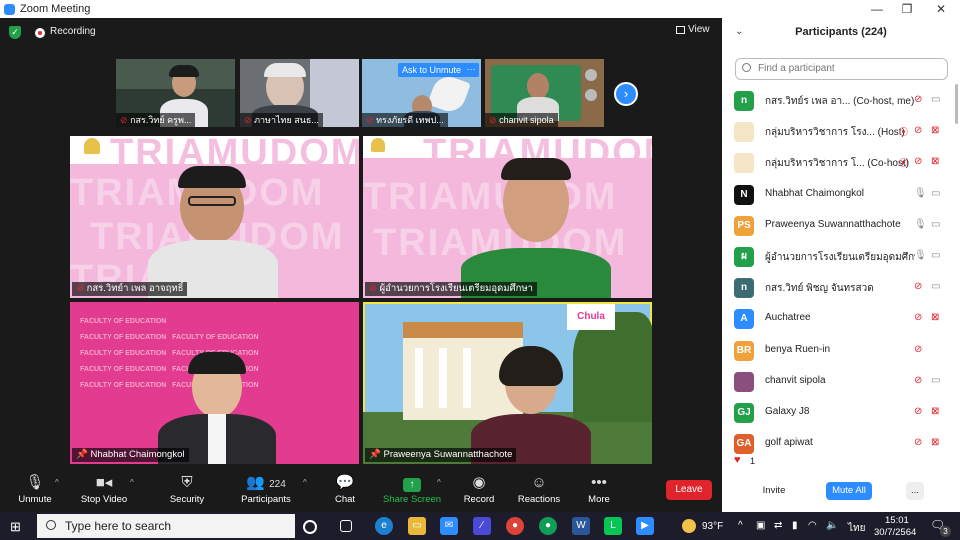 The image size is (960, 540). I want to click on input-language: ไทย, so click(856, 528).